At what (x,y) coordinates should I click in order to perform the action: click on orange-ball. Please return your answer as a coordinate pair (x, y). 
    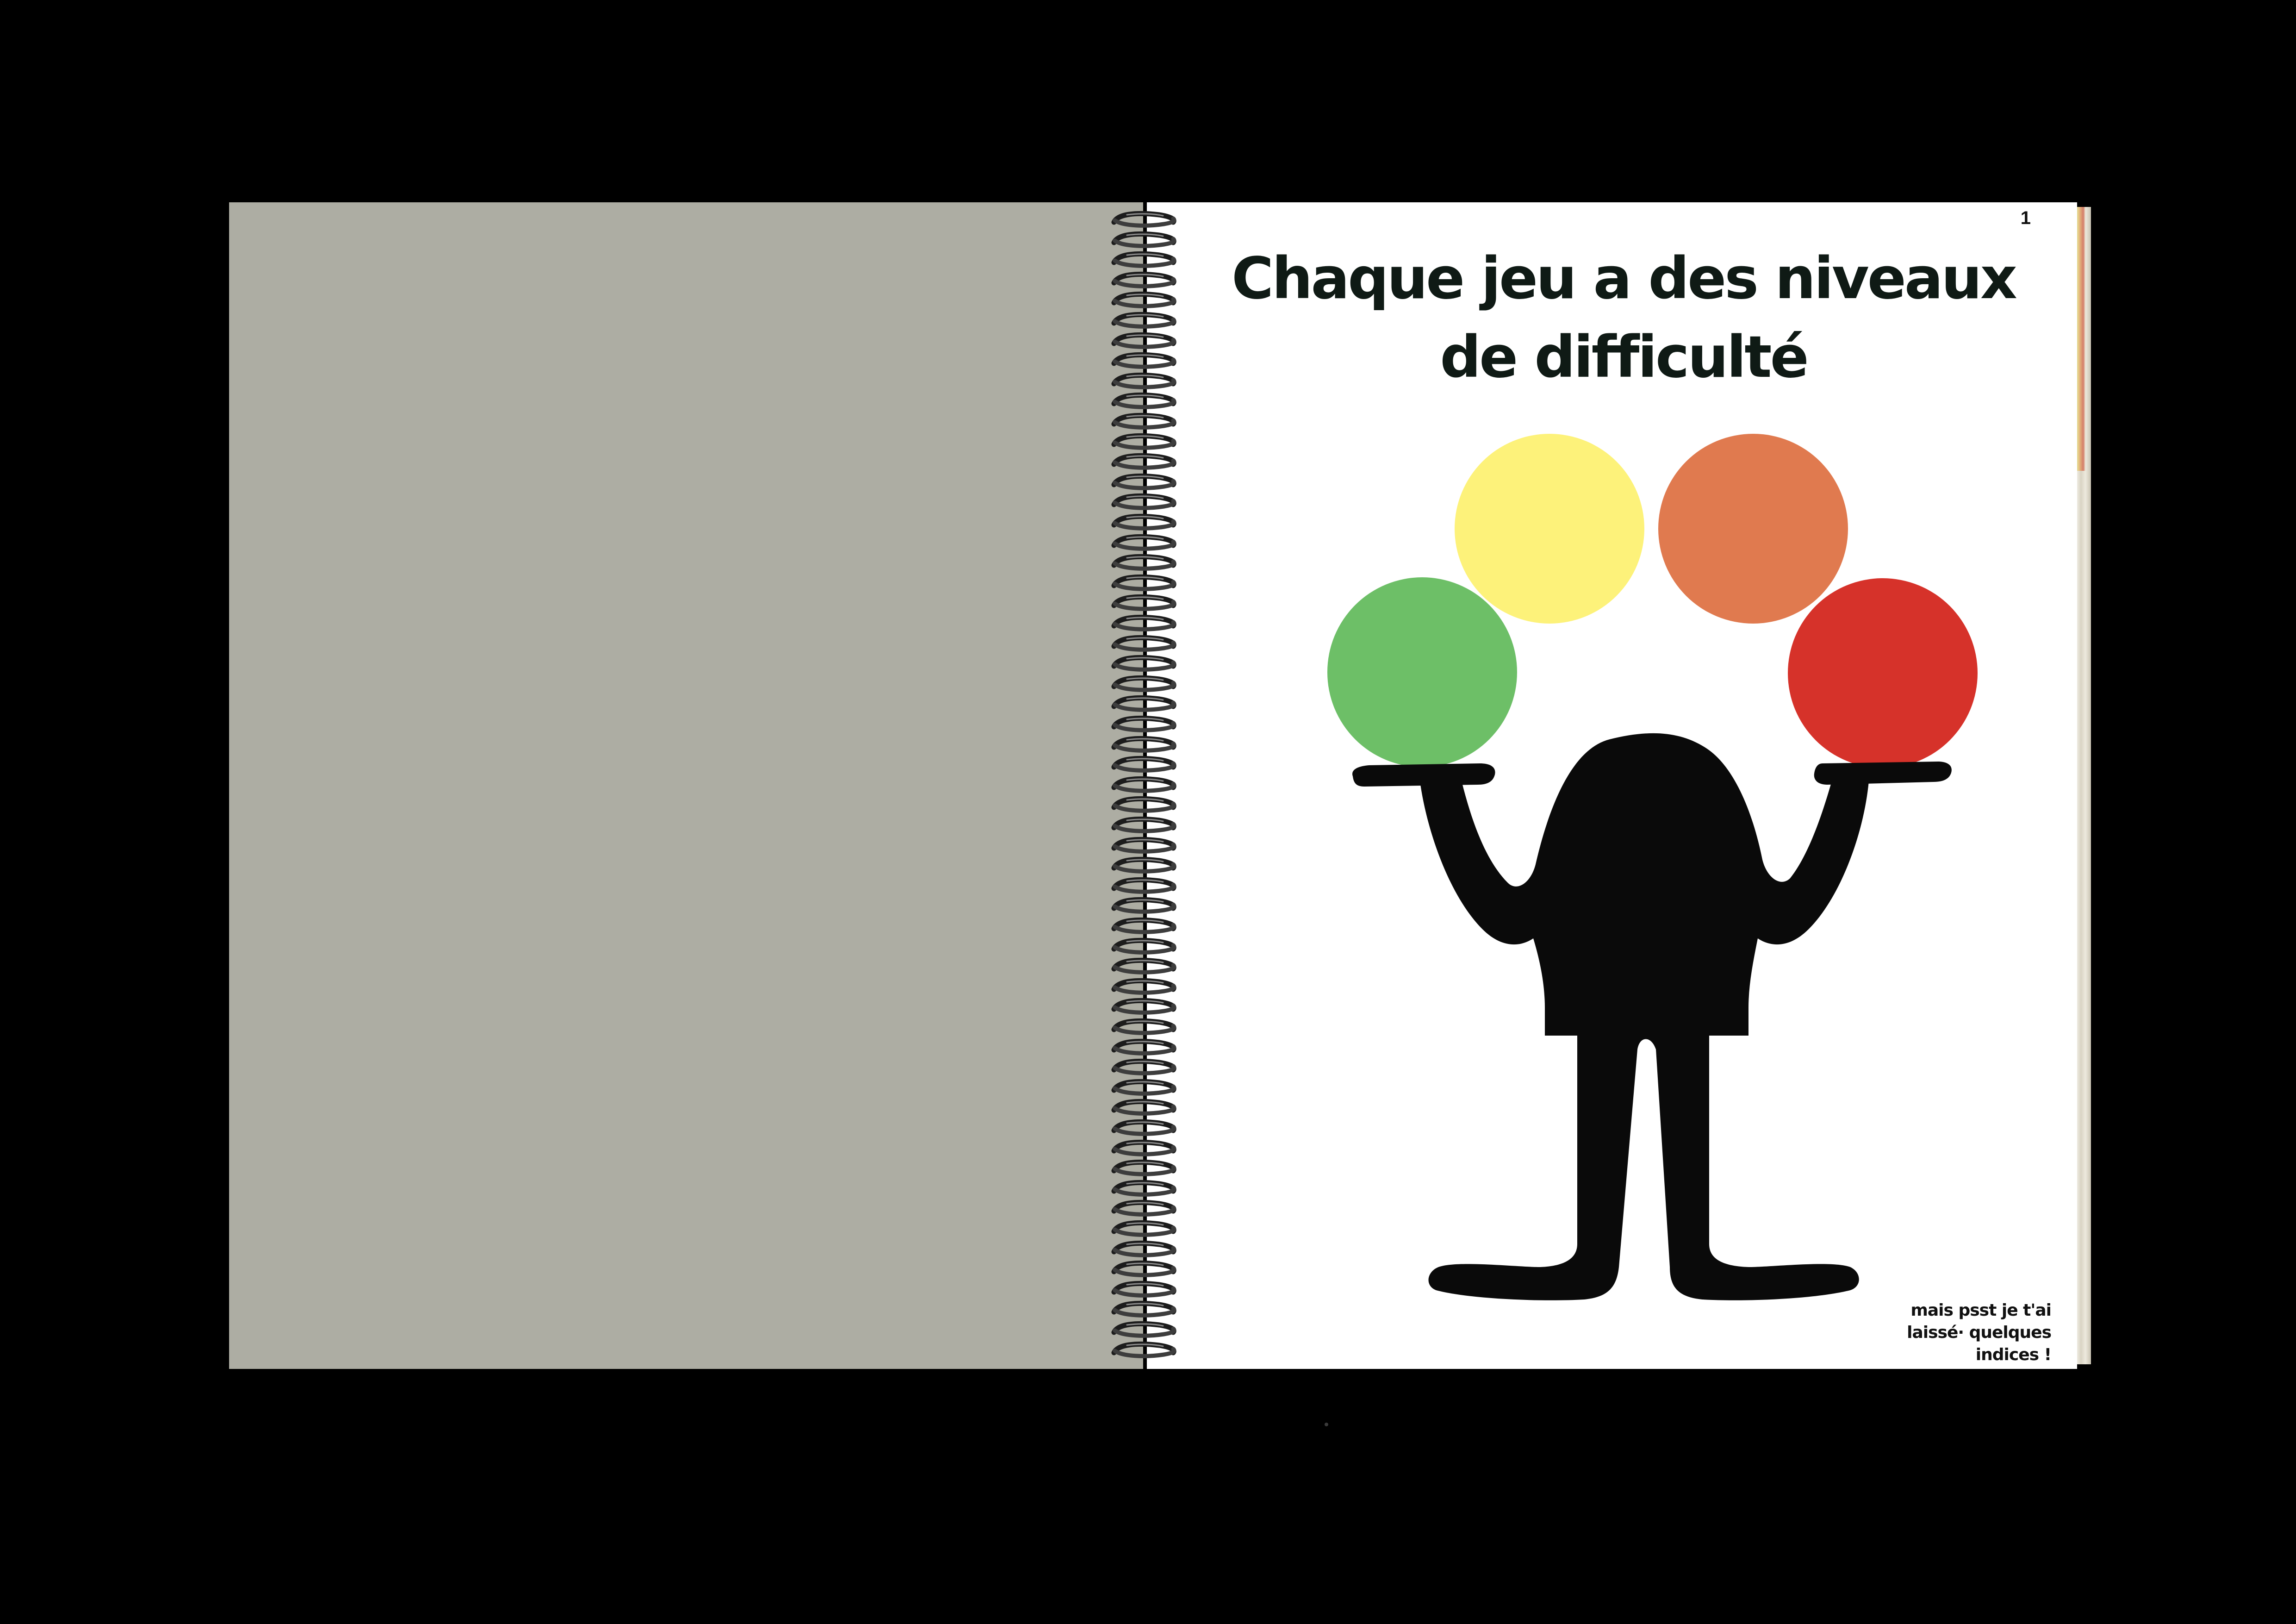
    Looking at the image, I should click on (1753, 529).